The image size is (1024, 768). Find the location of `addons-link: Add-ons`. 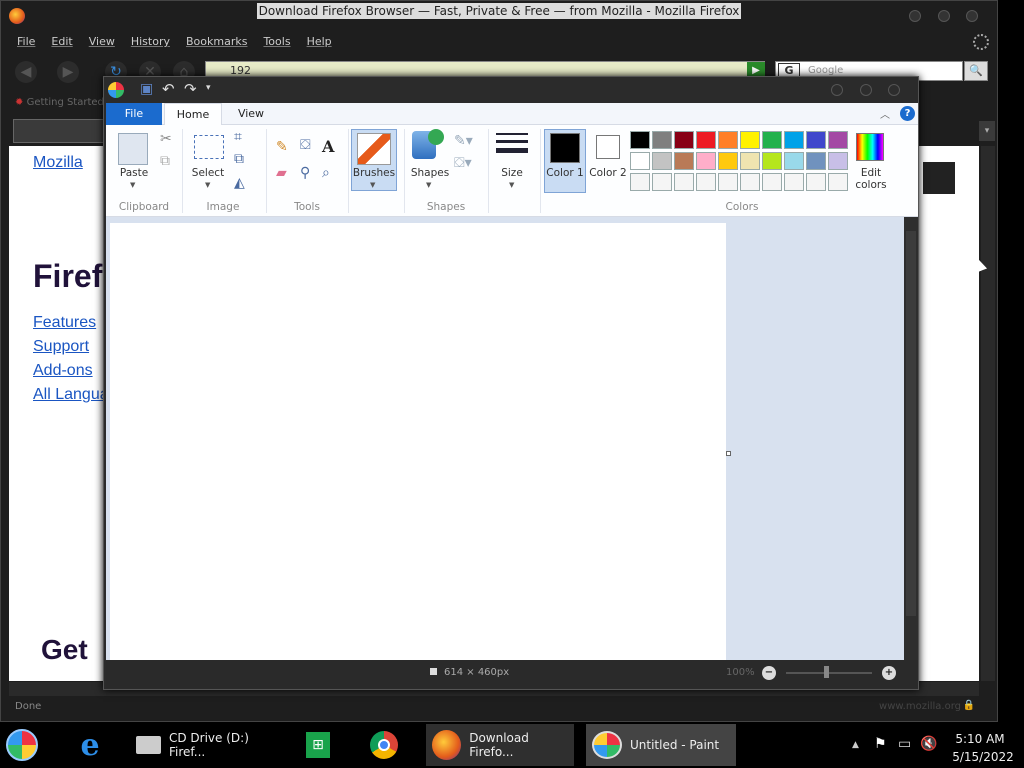

addons-link: Add-ons is located at coordinates (63, 371).